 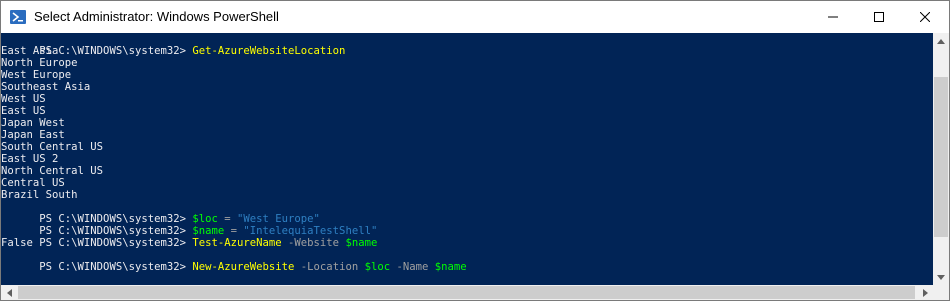 I want to click on scrollbar-corner, so click(x=941, y=292).